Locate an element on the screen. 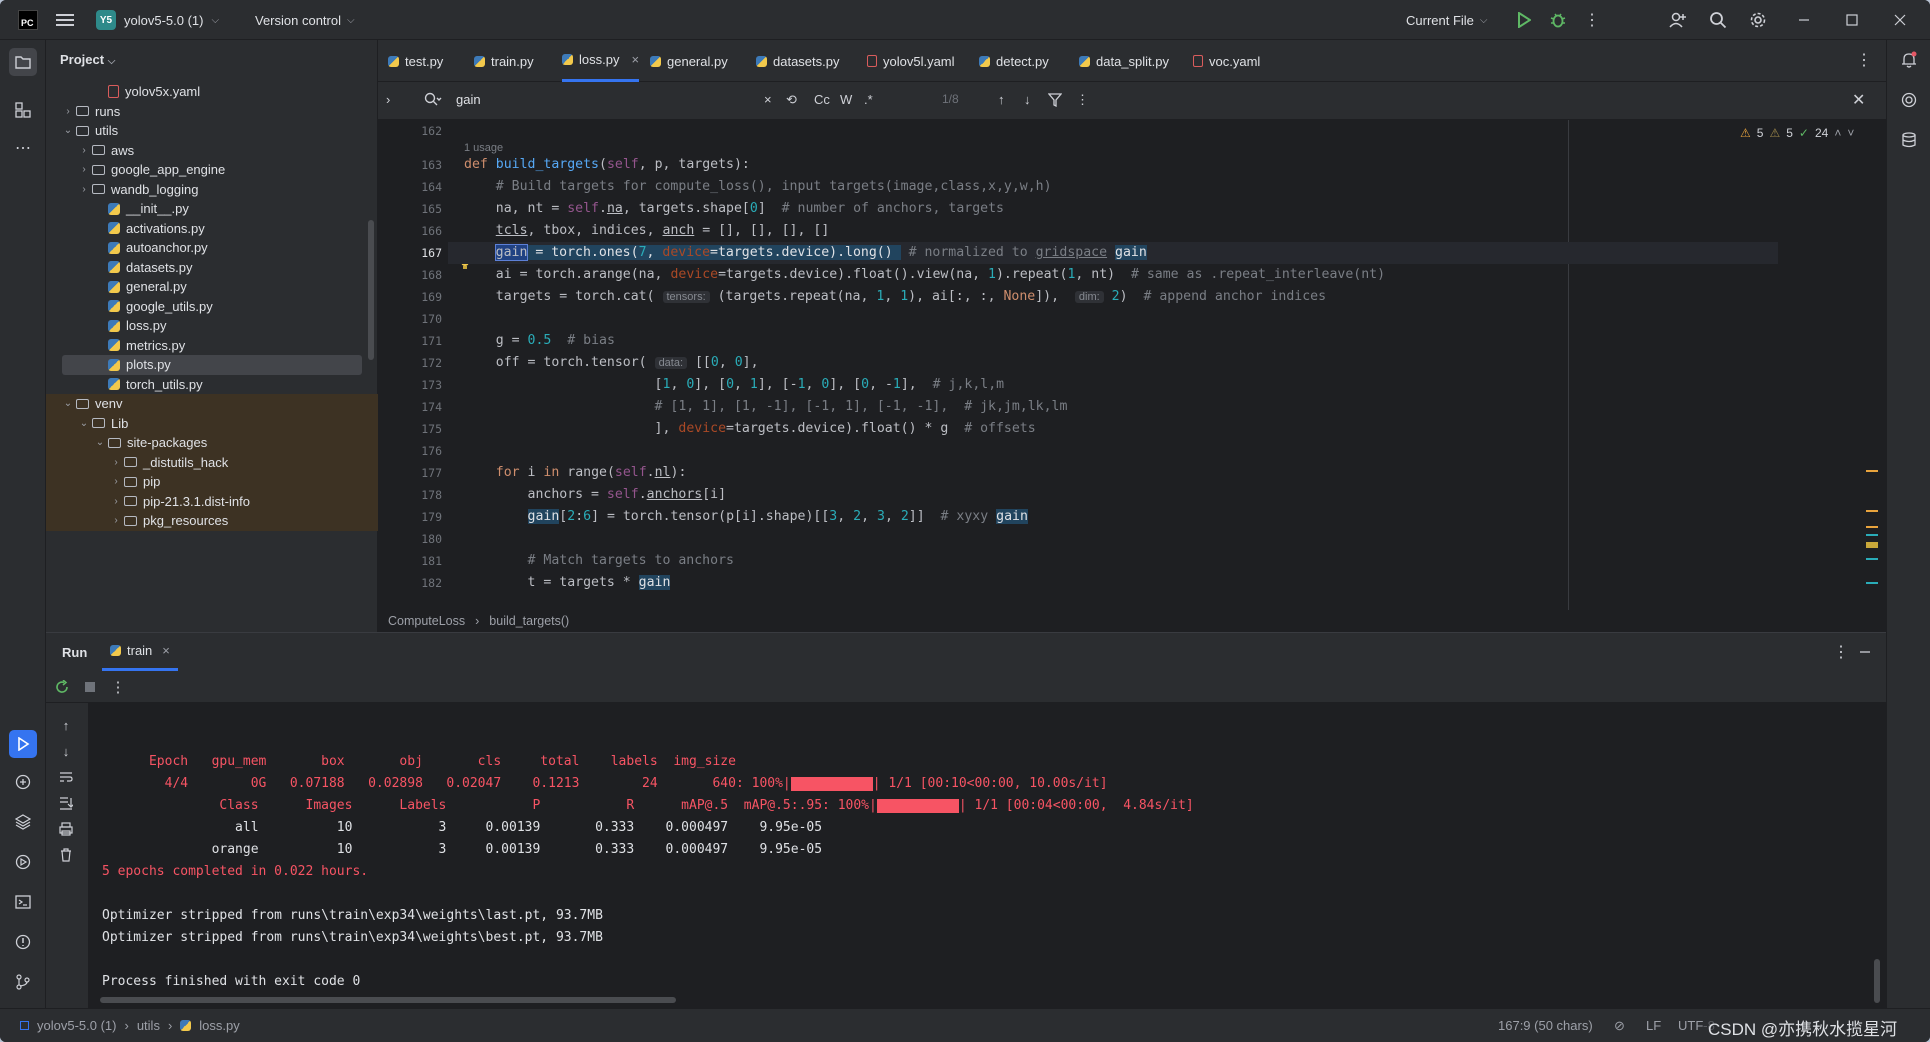  add-user-icon is located at coordinates (1678, 20).